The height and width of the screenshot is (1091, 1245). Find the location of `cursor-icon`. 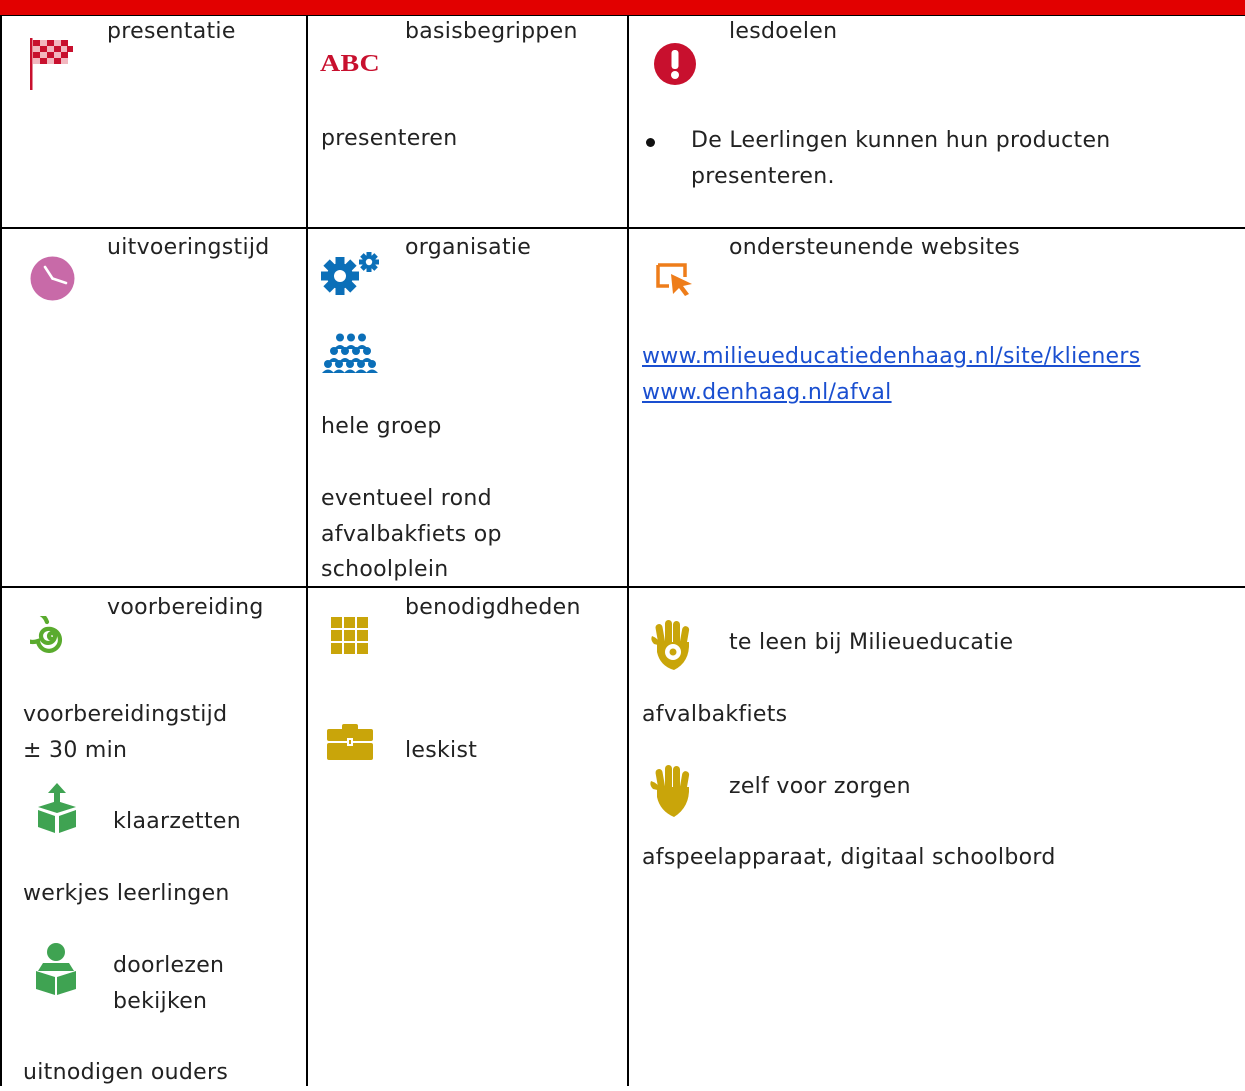

cursor-icon is located at coordinates (674, 279).